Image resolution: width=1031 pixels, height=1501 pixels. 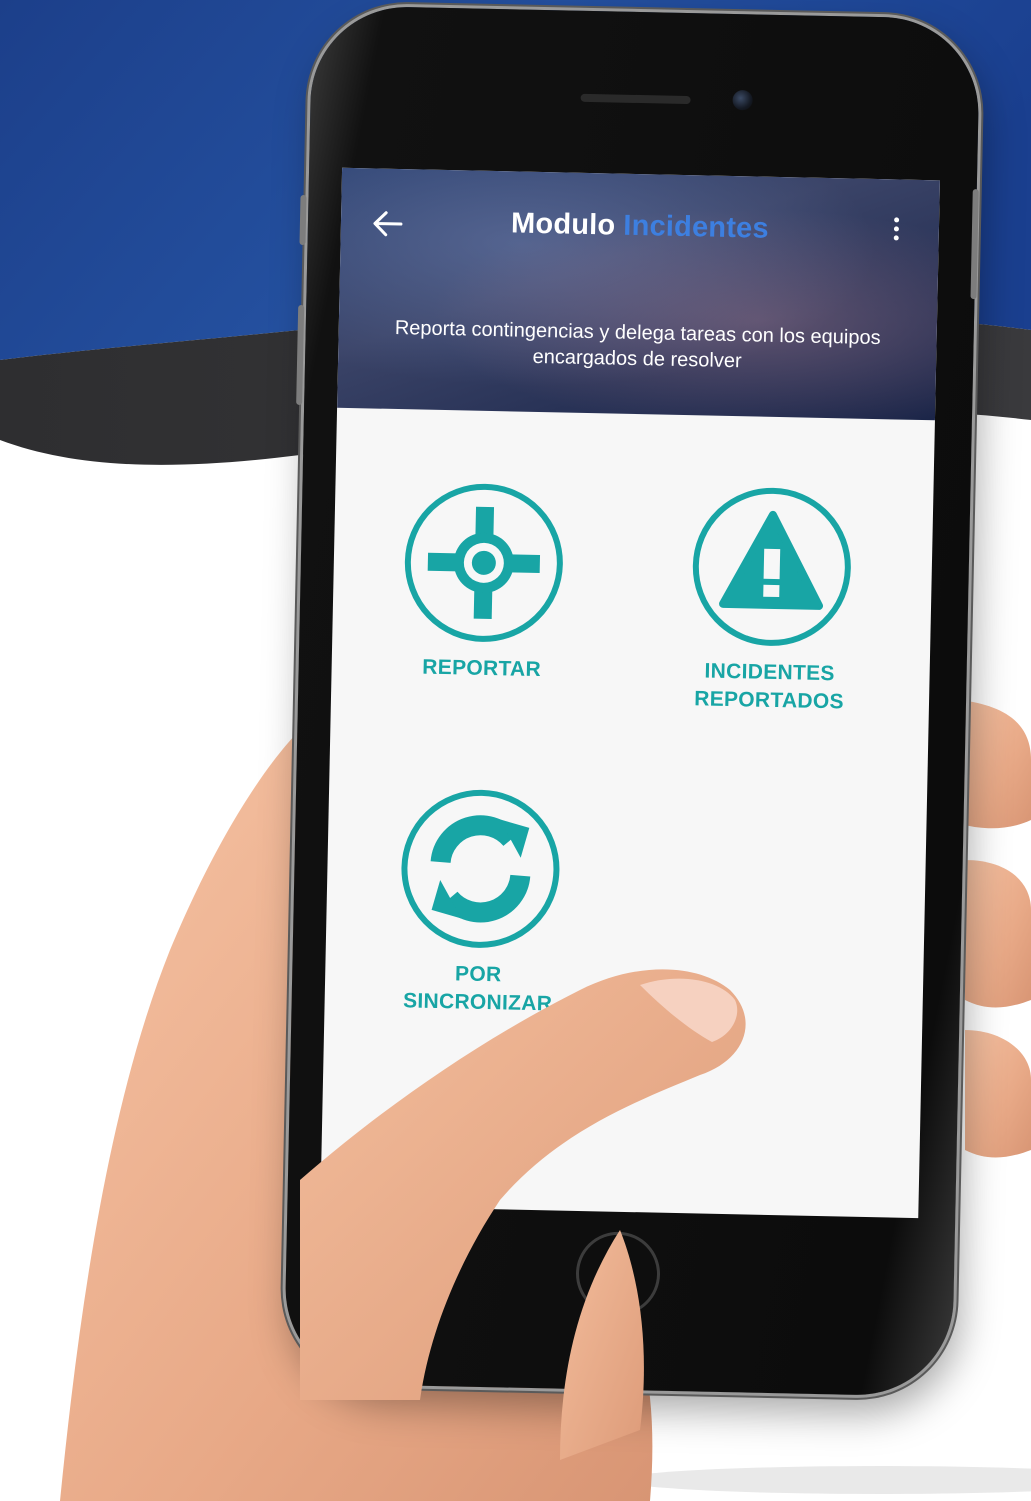 I want to click on warning-triangle-icon, so click(x=771, y=566).